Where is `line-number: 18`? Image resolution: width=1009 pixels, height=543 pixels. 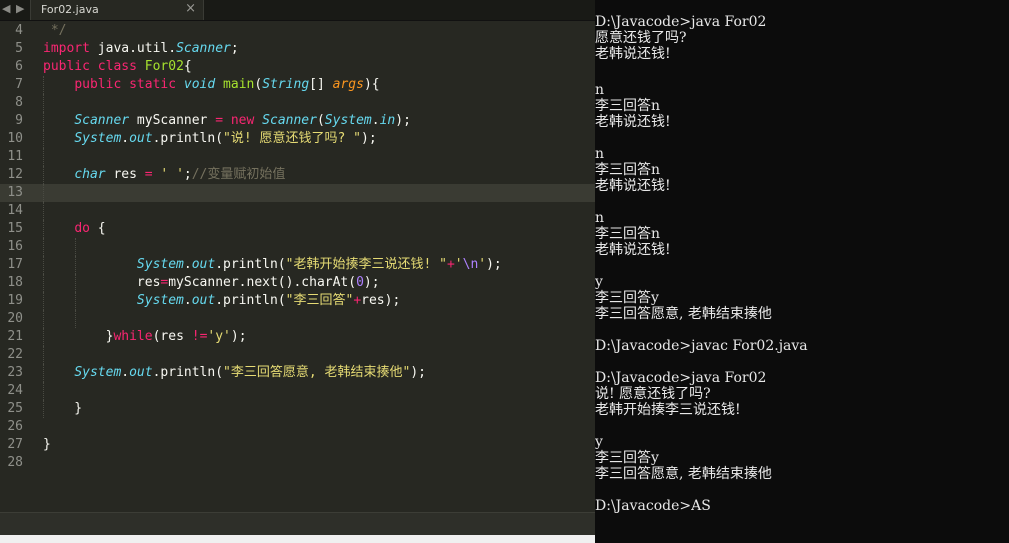 line-number: 18 is located at coordinates (15, 282).